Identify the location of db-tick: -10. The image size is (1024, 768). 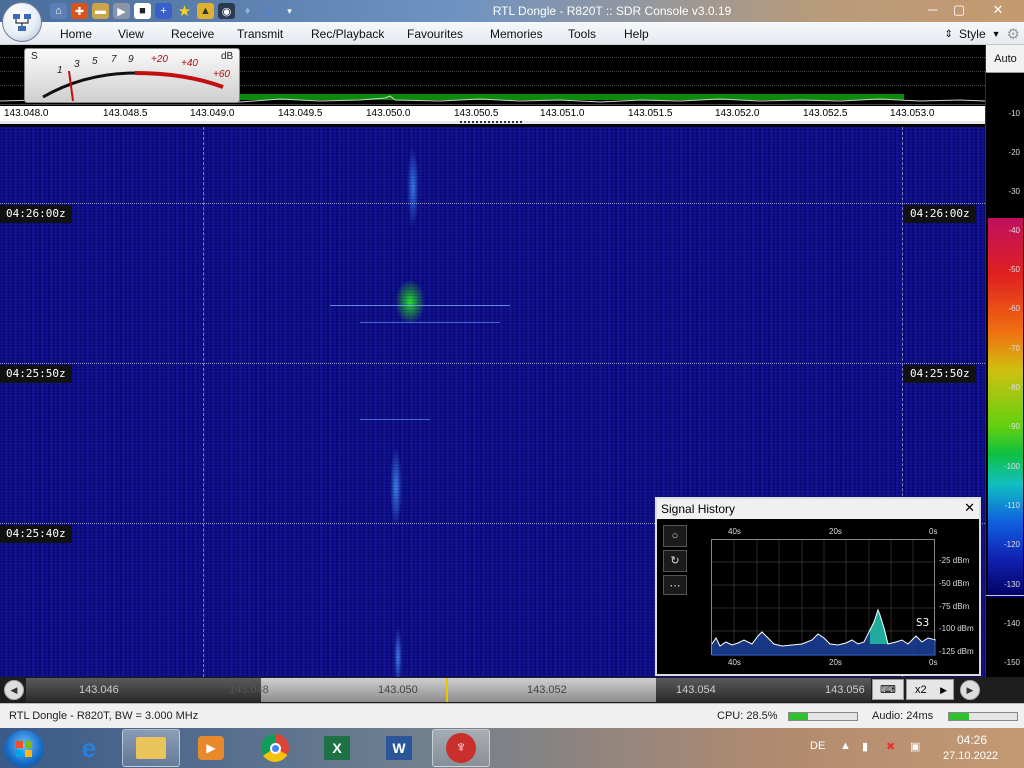
(1014, 113).